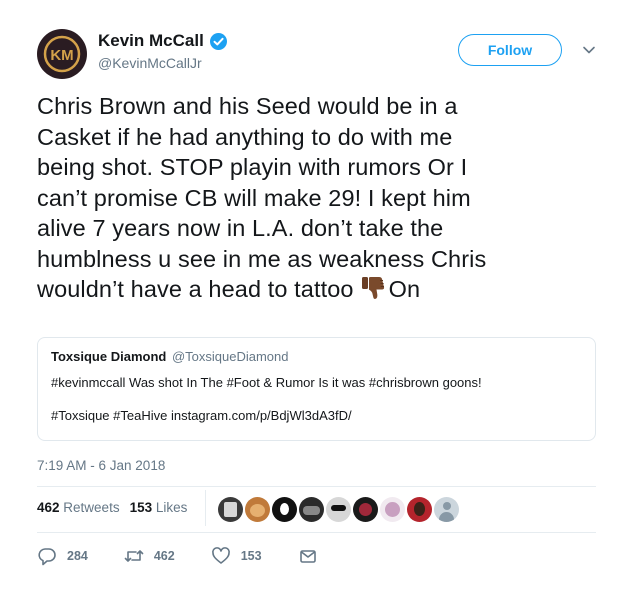 The image size is (632, 593). Describe the element at coordinates (195, 556) in the screenshot. I see `tweet-actions: 284 462 153` at that location.